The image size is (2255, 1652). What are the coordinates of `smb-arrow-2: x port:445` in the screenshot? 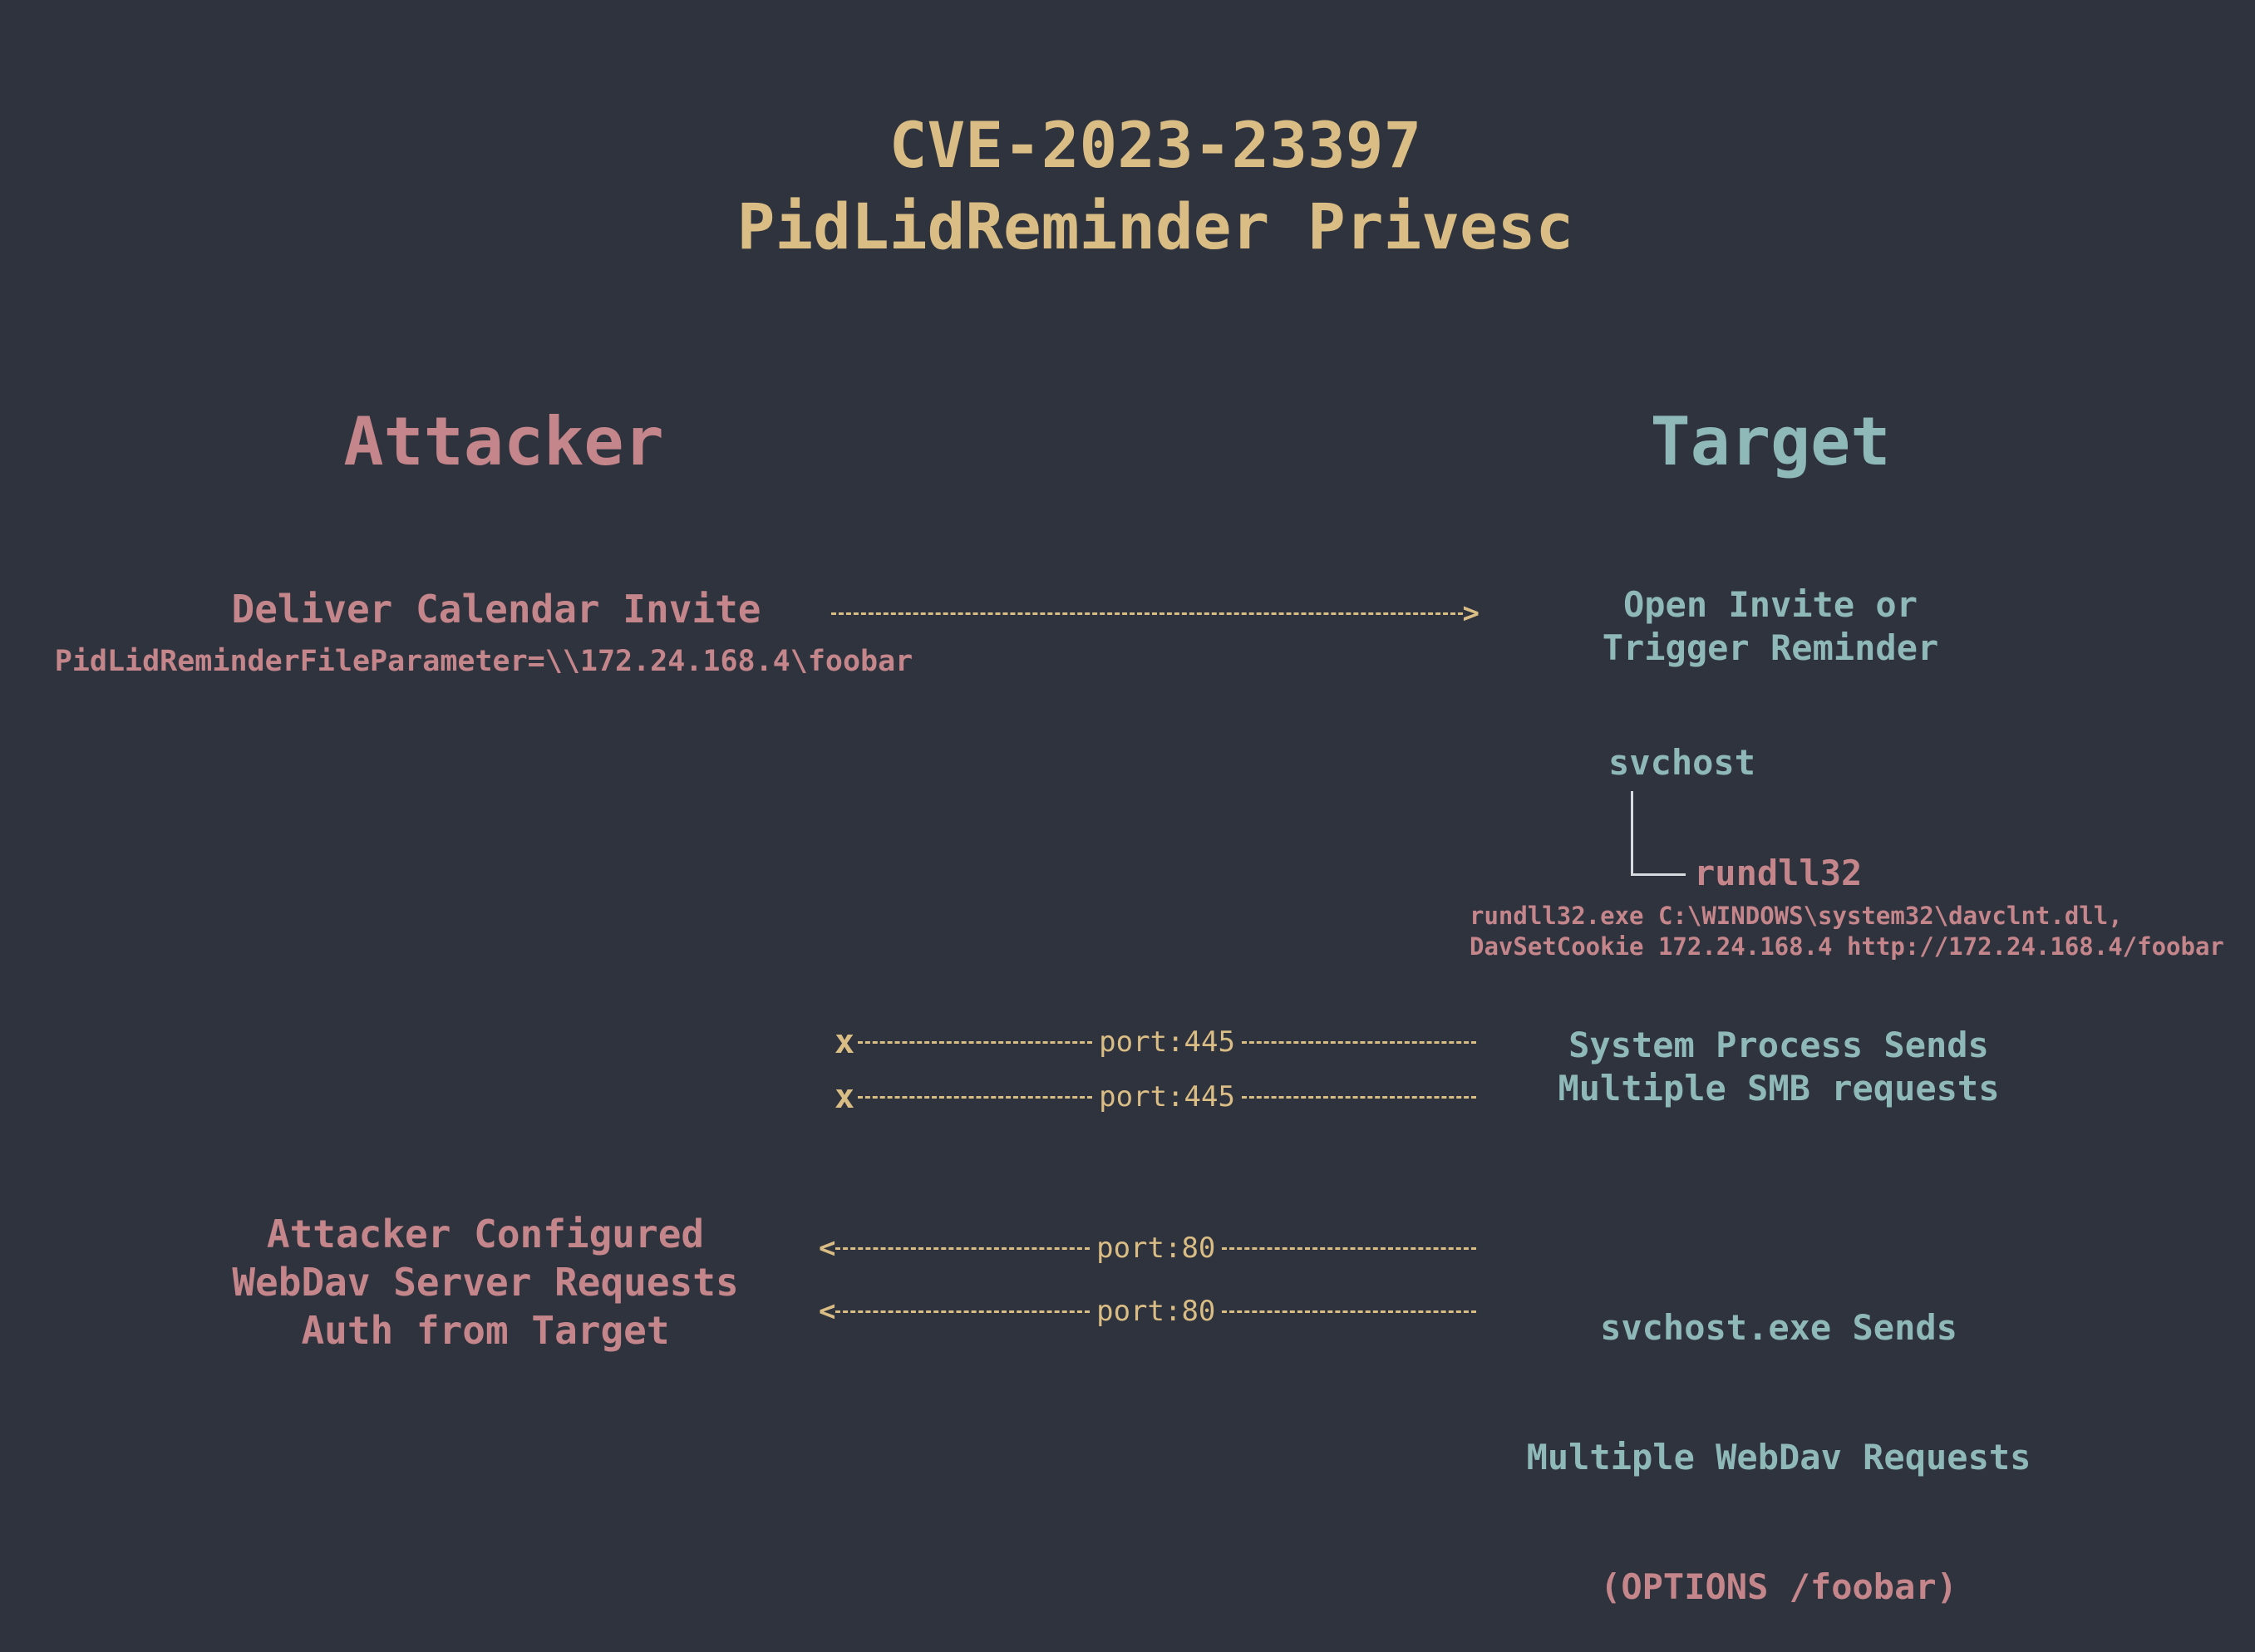 It's located at (1156, 1097).